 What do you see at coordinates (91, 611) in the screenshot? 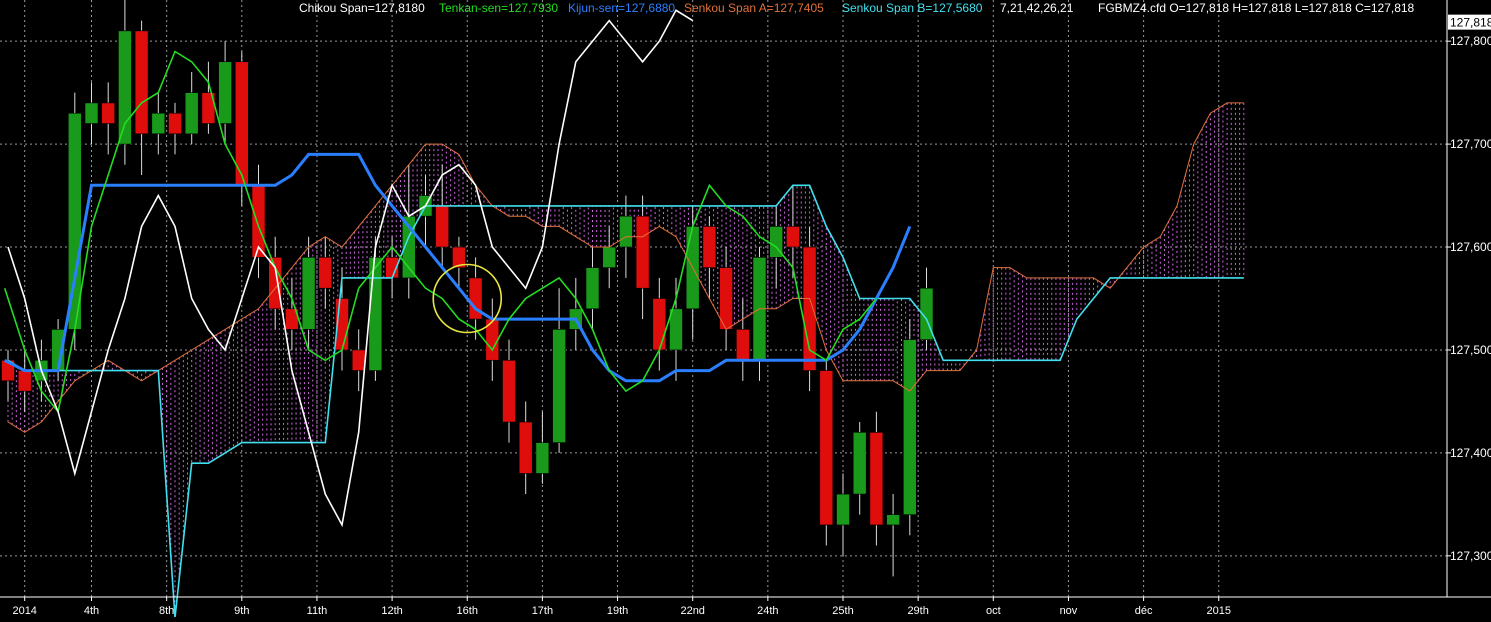
I see `date-label: 4th` at bounding box center [91, 611].